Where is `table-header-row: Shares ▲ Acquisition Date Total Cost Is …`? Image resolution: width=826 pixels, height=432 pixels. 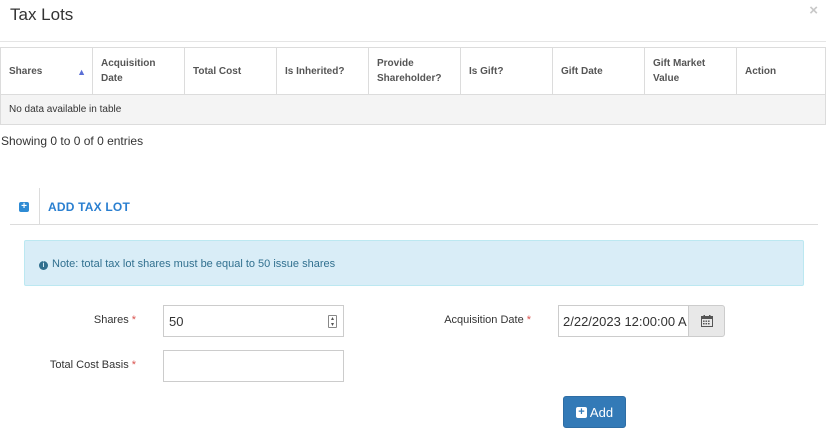 table-header-row: Shares ▲ Acquisition Date Total Cost Is … is located at coordinates (413, 71).